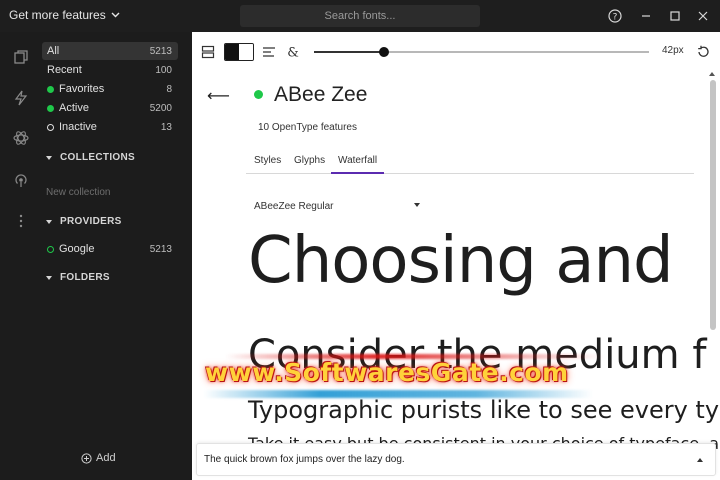 The width and height of the screenshot is (720, 480). Describe the element at coordinates (357, 160) in the screenshot. I see `tab-waterfall: Waterfall` at that location.